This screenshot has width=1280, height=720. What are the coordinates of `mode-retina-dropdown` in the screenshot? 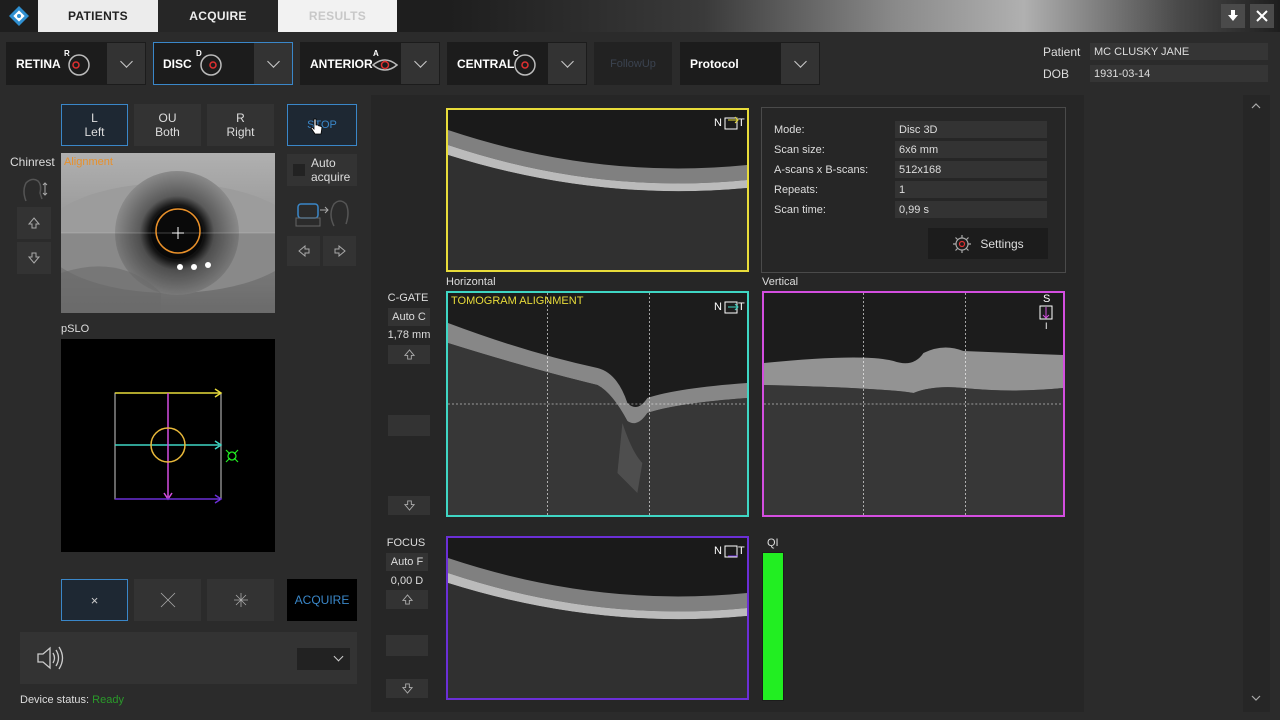 It's located at (126, 63).